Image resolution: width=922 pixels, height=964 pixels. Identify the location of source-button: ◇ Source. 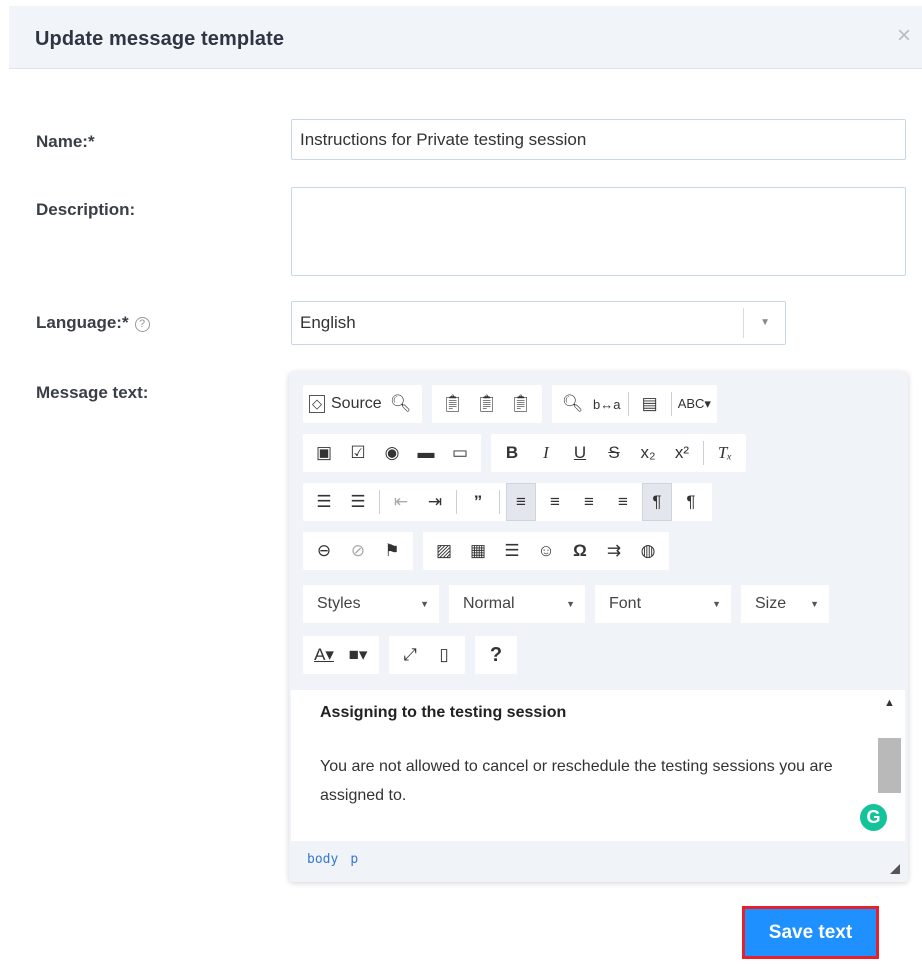
(345, 404).